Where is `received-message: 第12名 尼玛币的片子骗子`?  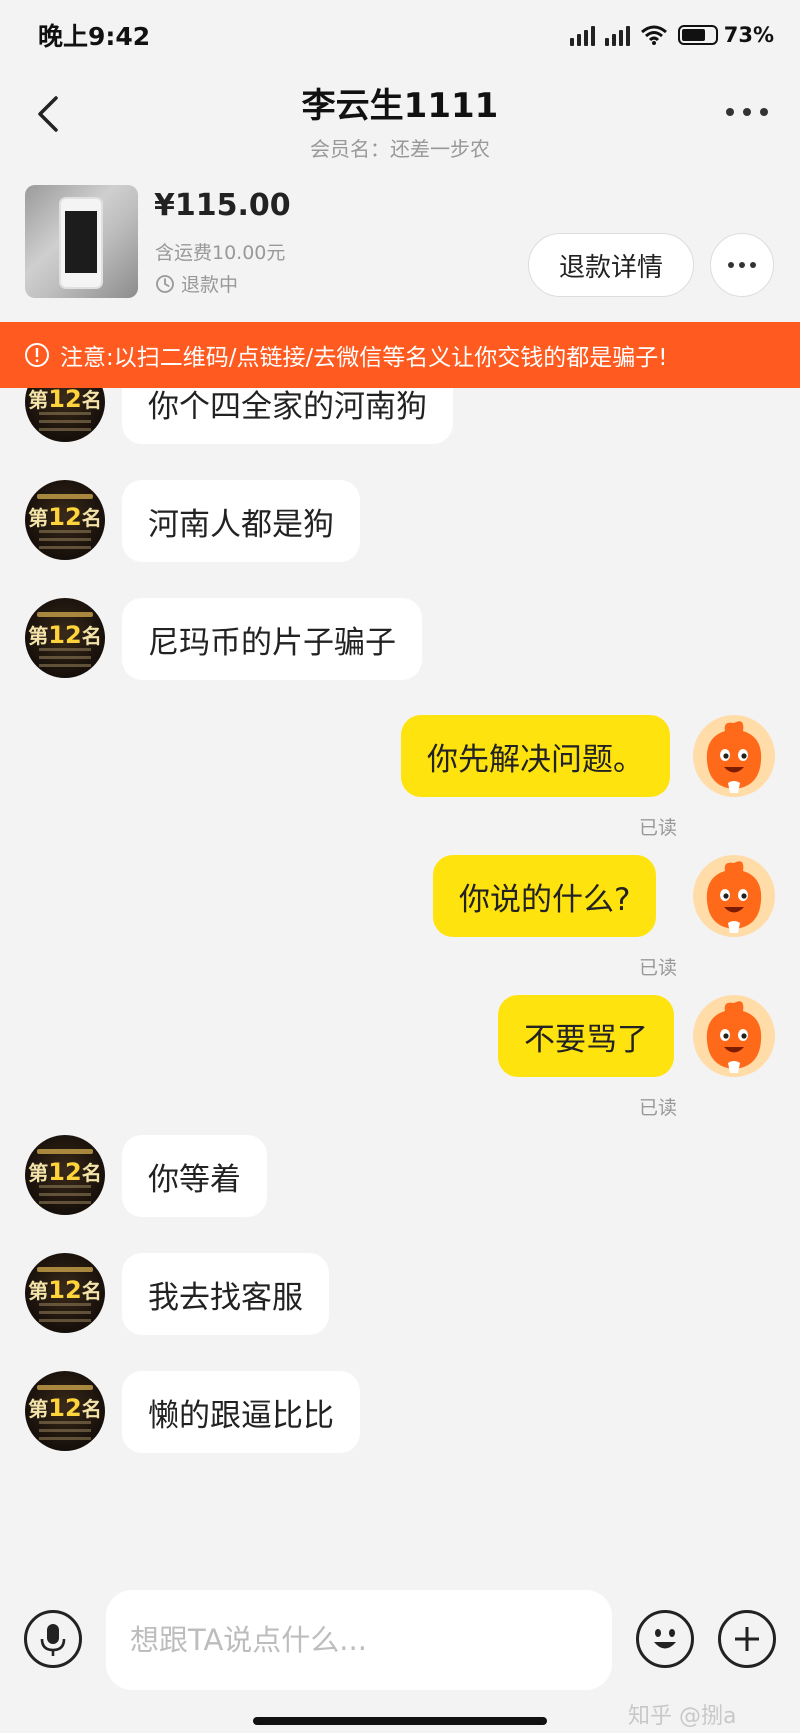
received-message: 第12名 尼玛币的片子骗子 is located at coordinates (400, 658).